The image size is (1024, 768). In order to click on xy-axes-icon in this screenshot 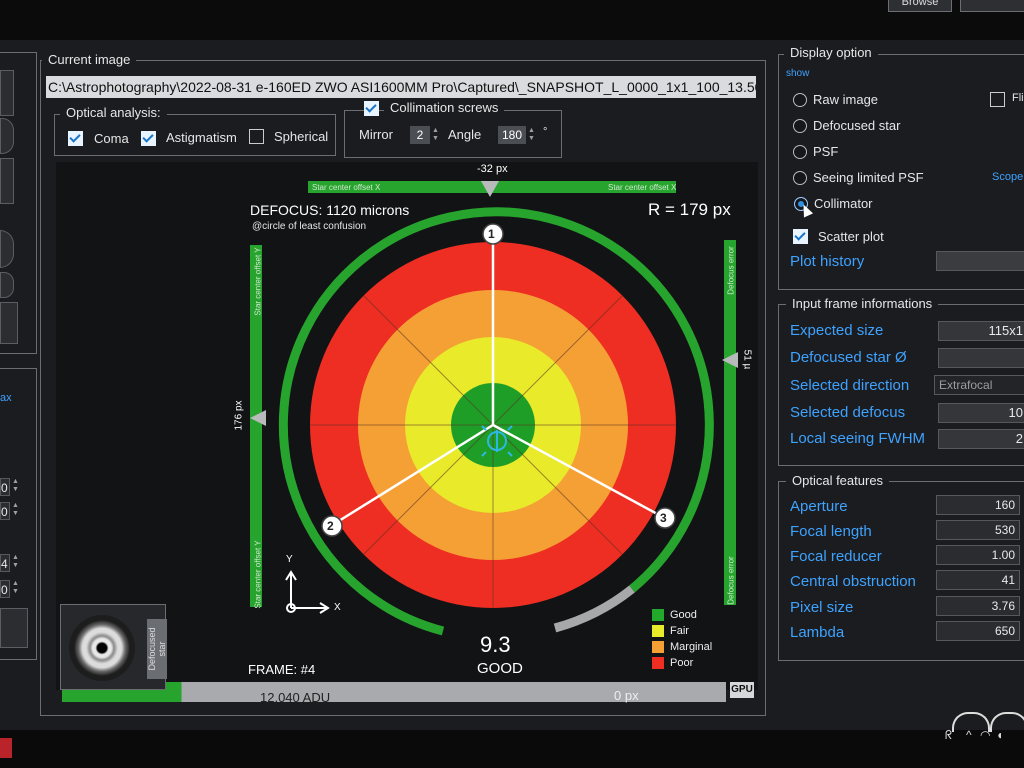, I will do `click(307, 592)`.